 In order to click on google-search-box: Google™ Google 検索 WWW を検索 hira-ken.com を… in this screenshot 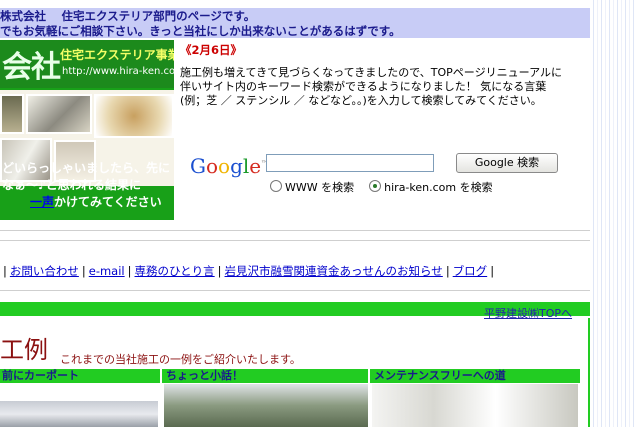, I will do `click(380, 174)`.